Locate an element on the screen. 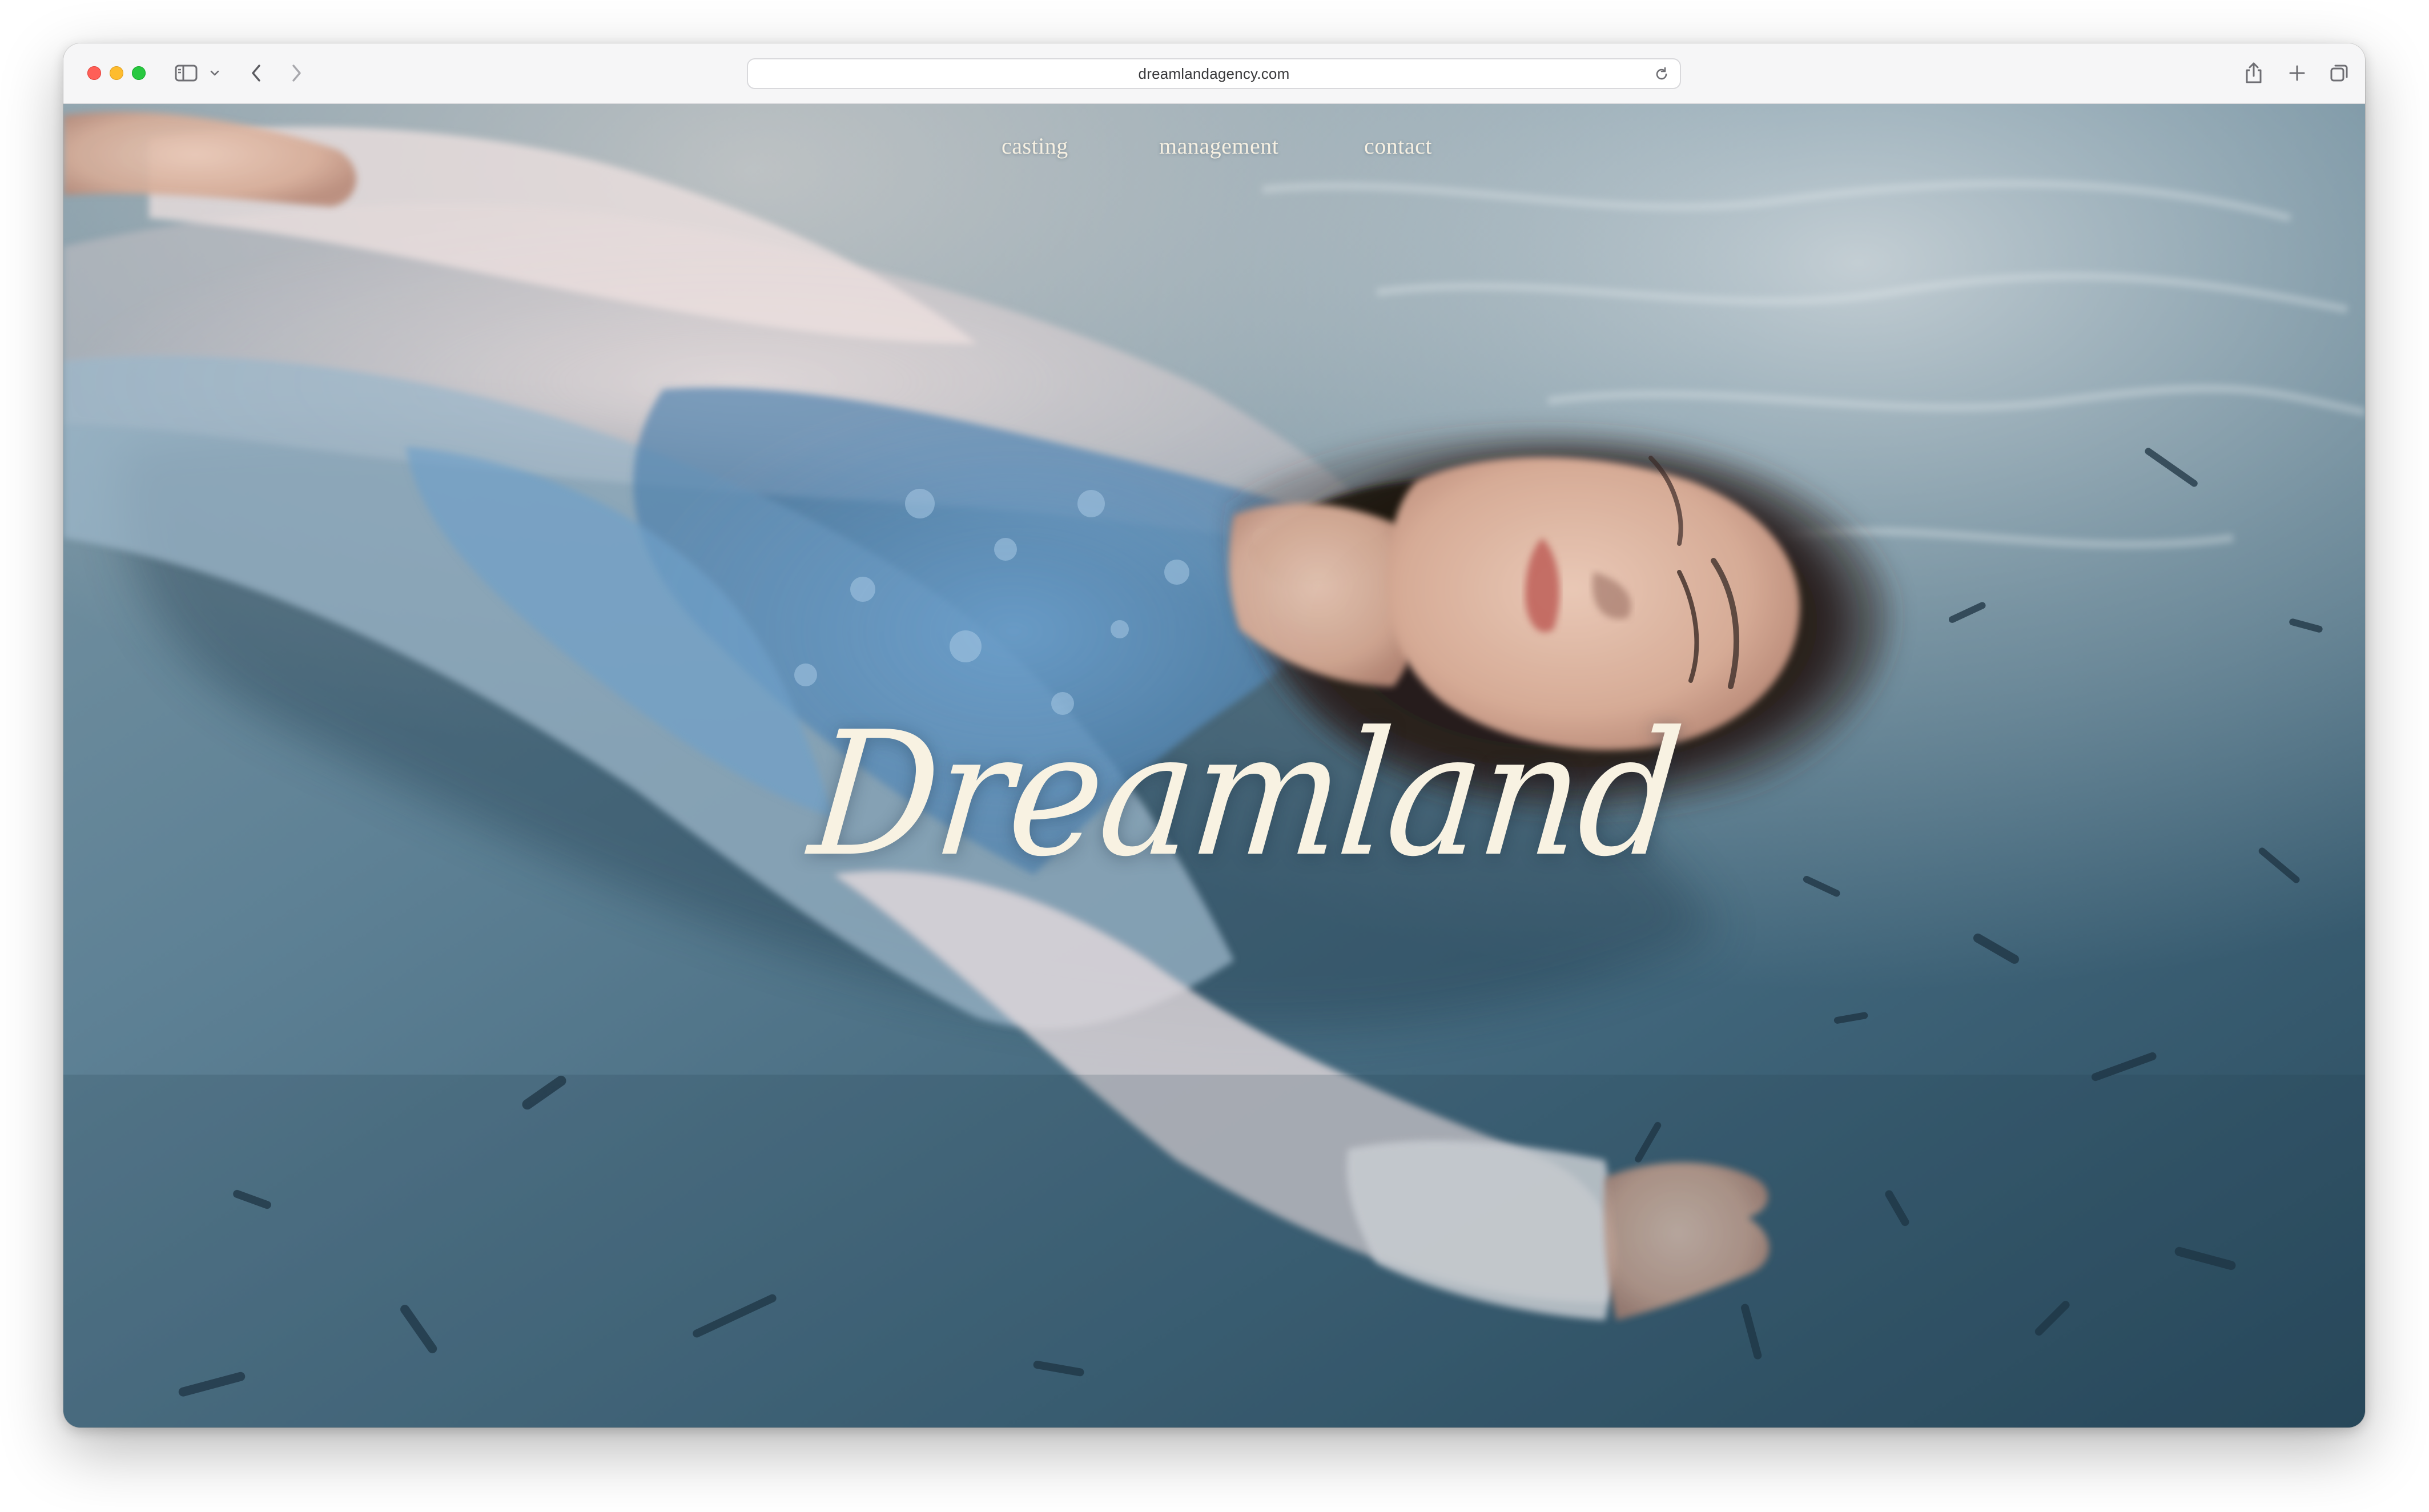  site-logo: Dreamland is located at coordinates (1245, 795).